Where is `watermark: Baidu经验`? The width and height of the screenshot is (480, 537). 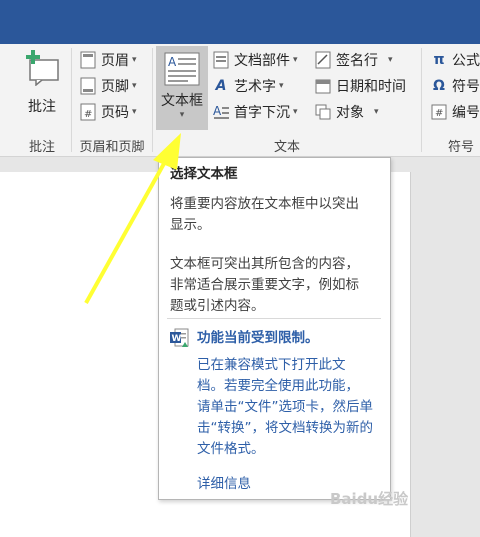 watermark: Baidu经验 is located at coordinates (369, 499).